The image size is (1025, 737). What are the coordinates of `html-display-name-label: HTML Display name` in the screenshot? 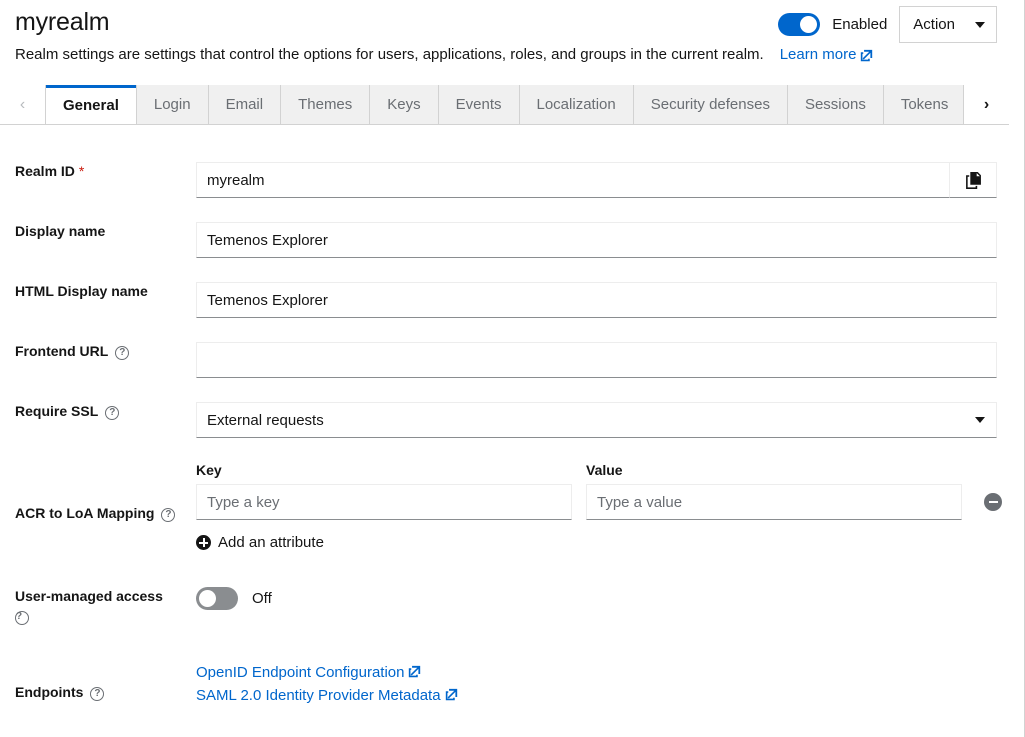 It's located at (81, 291).